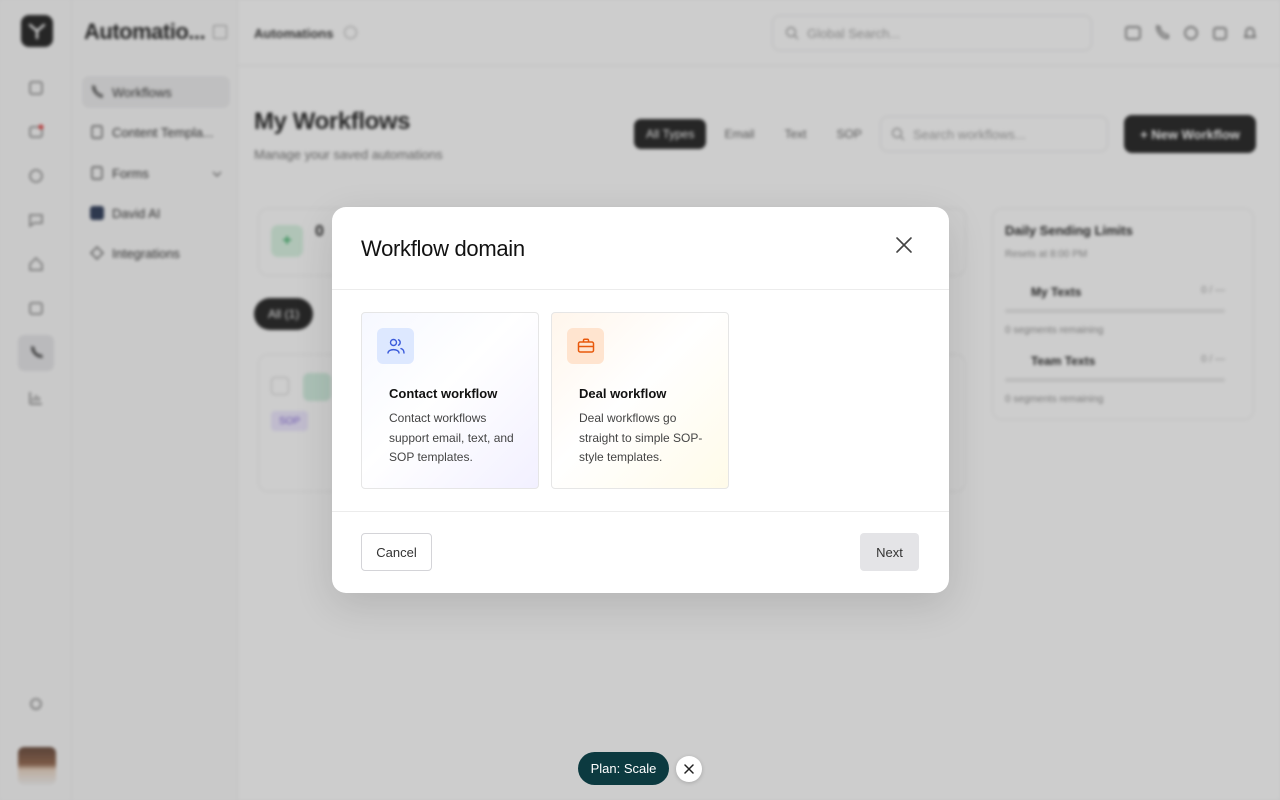  I want to click on next-button: Next, so click(889, 552).